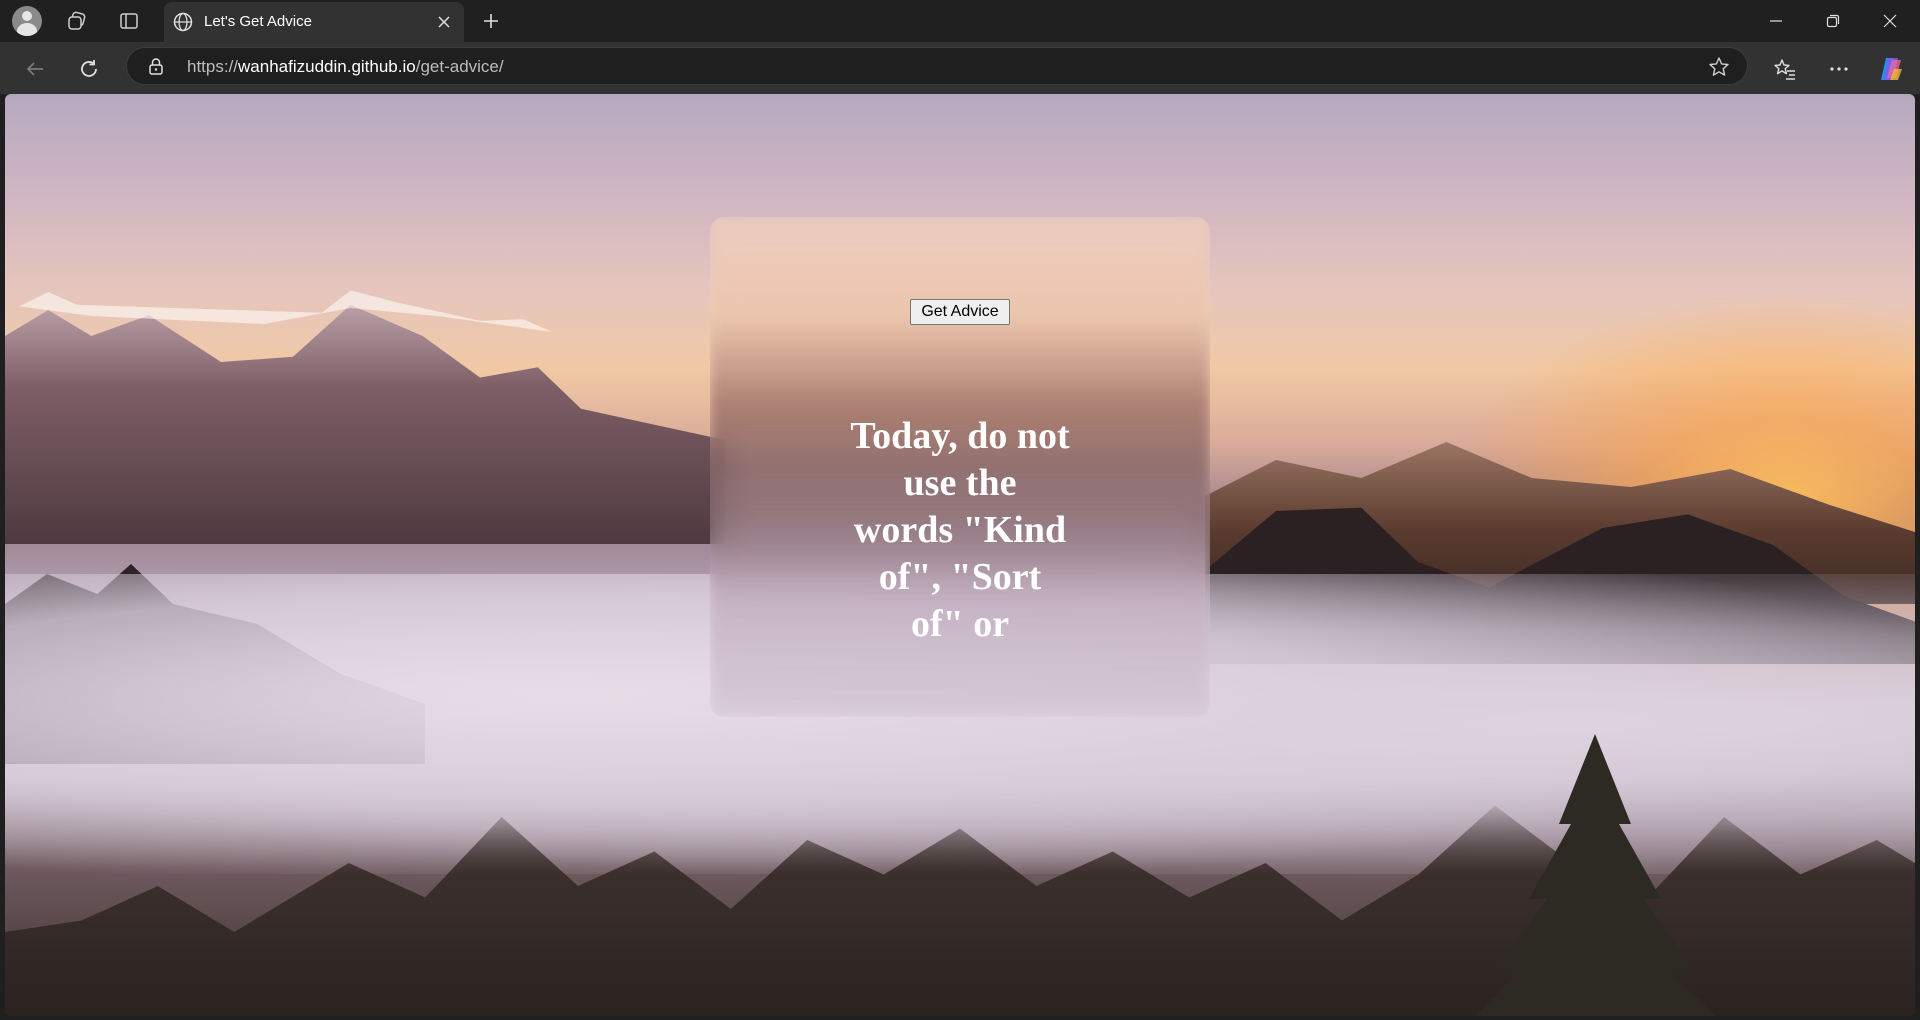  I want to click on more-icon, so click(1839, 69).